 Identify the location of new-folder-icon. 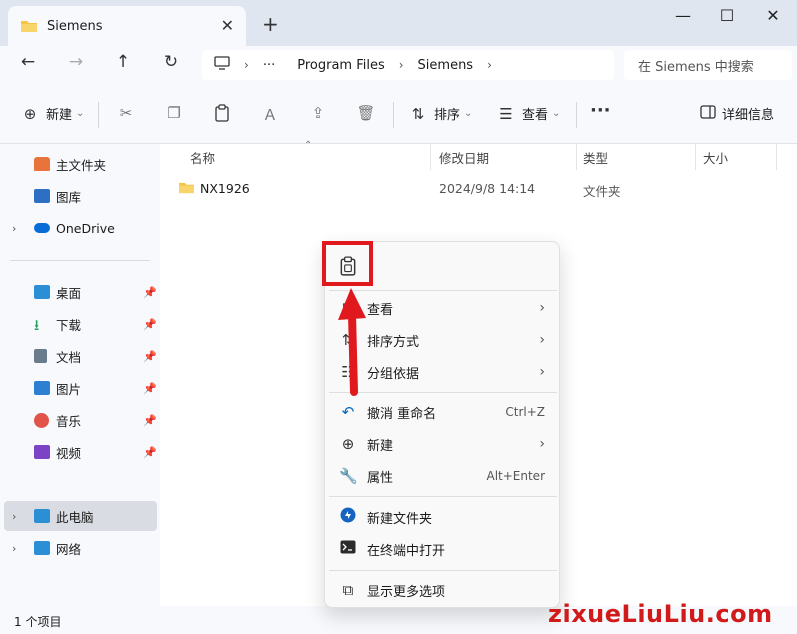
(348, 517).